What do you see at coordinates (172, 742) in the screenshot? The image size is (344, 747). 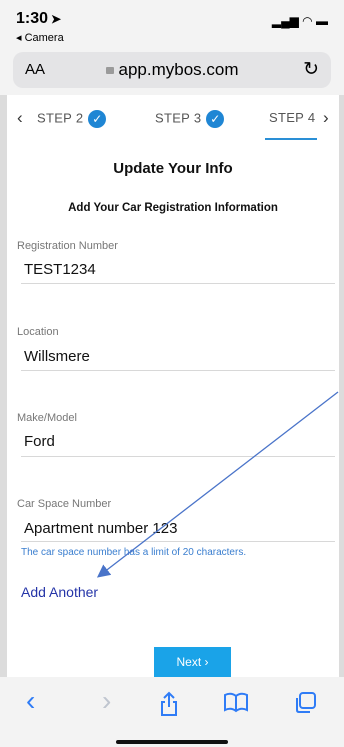 I see `home-indicator` at bounding box center [172, 742].